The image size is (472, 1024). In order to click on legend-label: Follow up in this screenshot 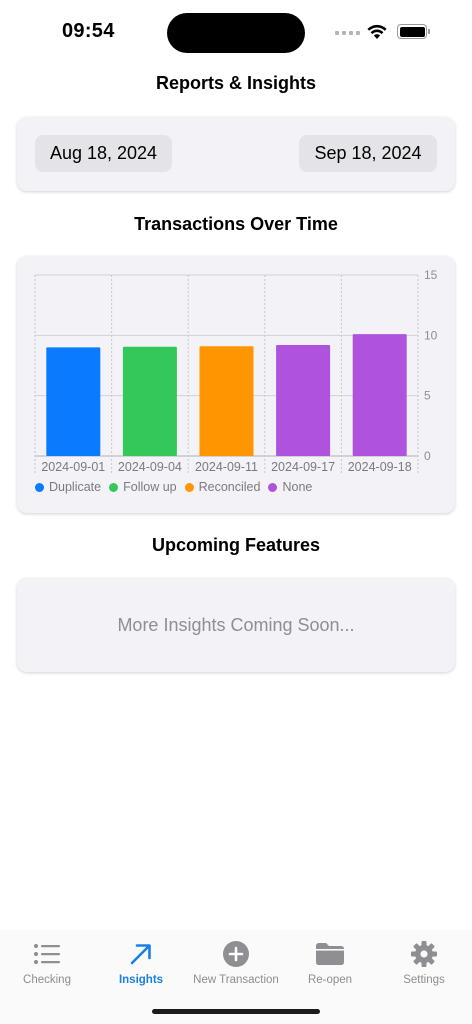, I will do `click(150, 487)`.